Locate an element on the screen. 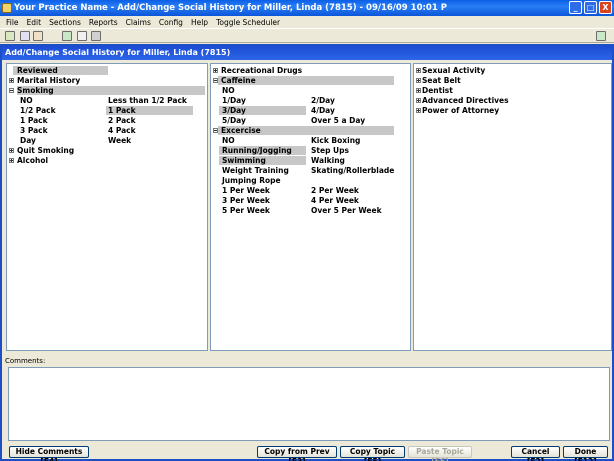 Image resolution: width=614 pixels, height=461 pixels. menu-config: Config is located at coordinates (171, 22).